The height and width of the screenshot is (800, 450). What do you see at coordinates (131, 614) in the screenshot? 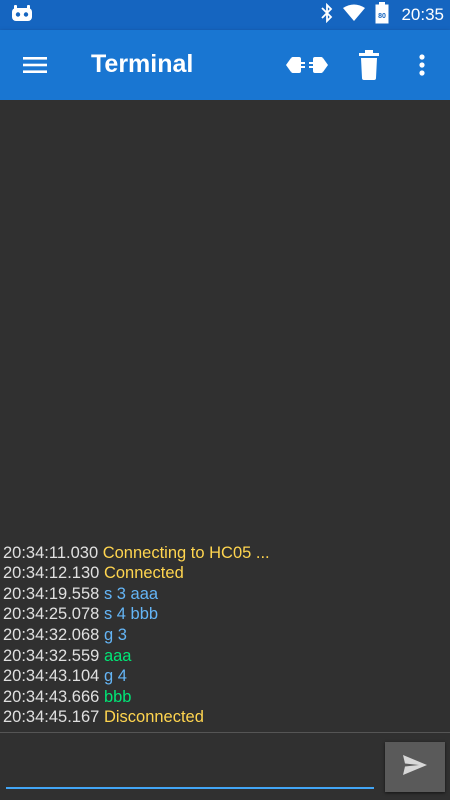
I see `line-message: s 4 bbb` at bounding box center [131, 614].